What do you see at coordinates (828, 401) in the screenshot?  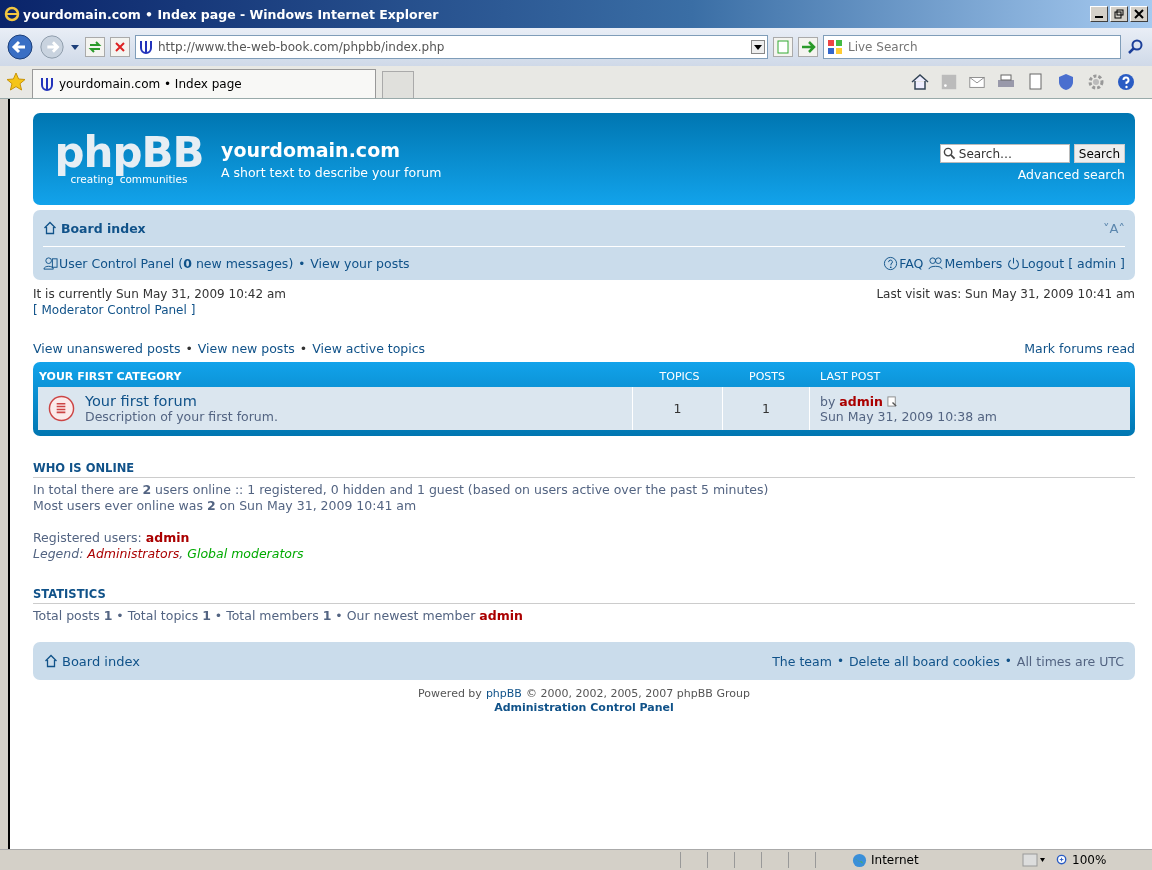 I see `by-label: by` at bounding box center [828, 401].